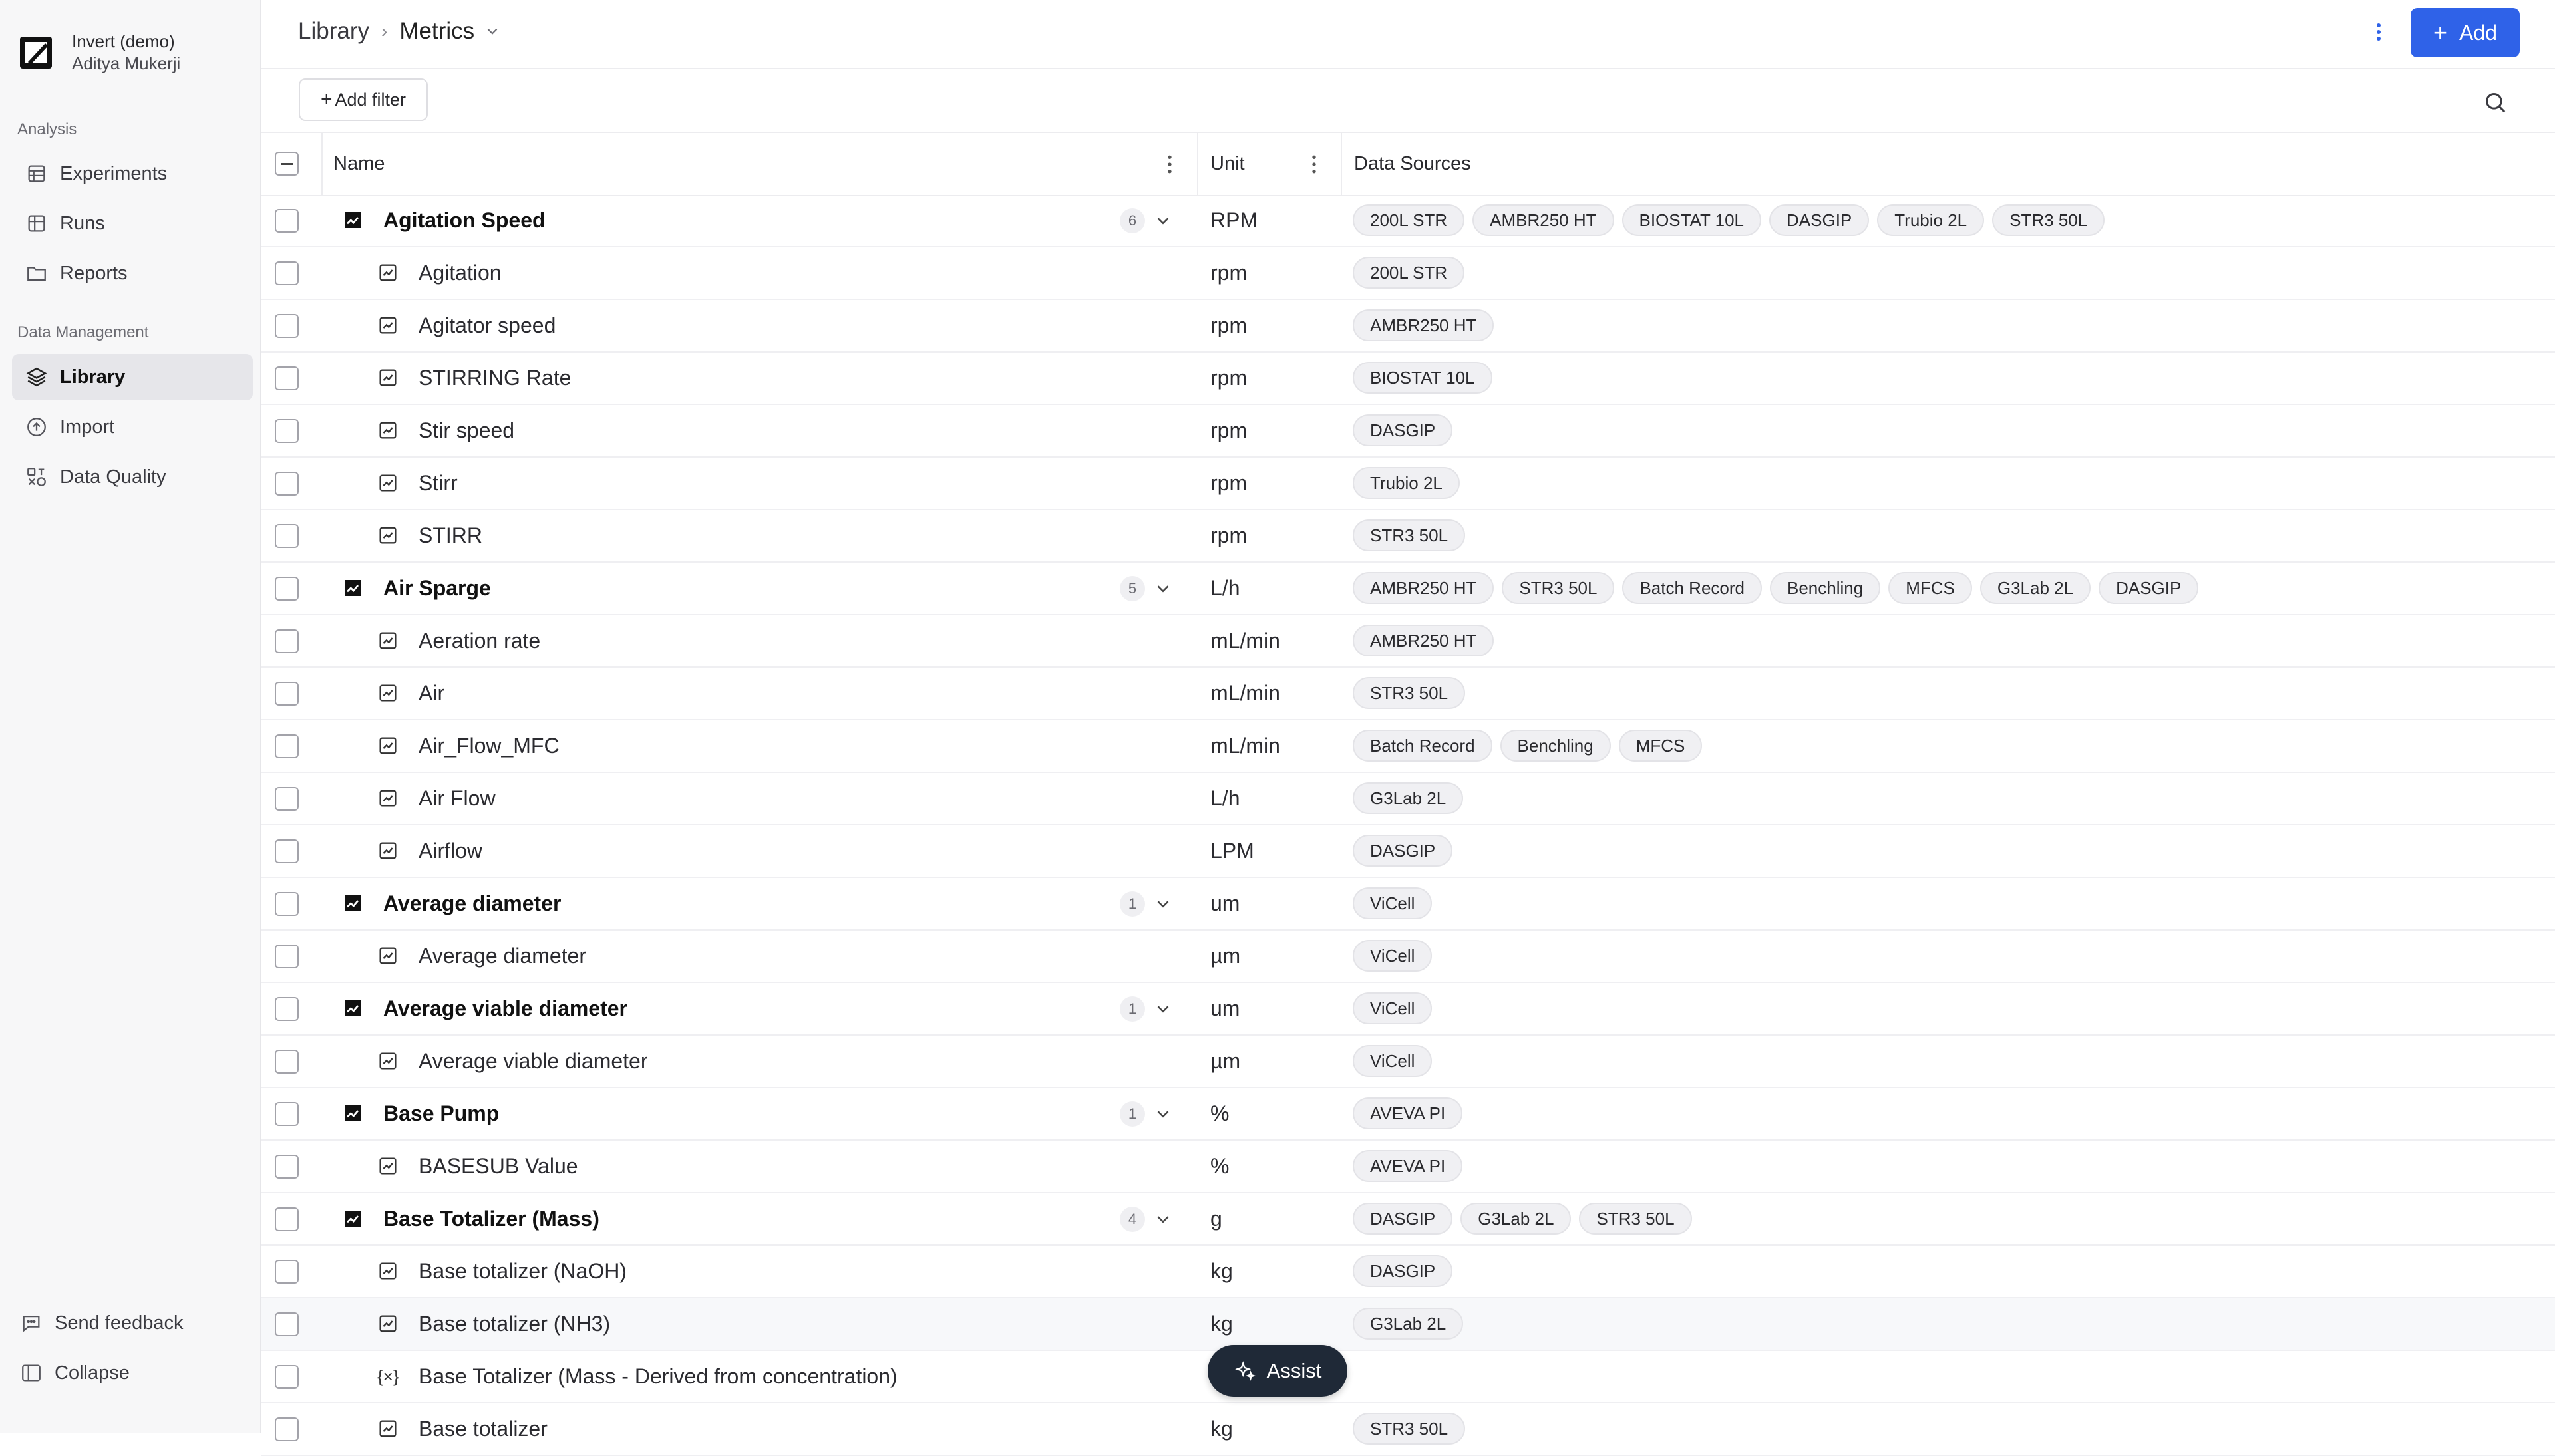  Describe the element at coordinates (1227, 164) in the screenshot. I see `column-header-unit: Unit` at that location.